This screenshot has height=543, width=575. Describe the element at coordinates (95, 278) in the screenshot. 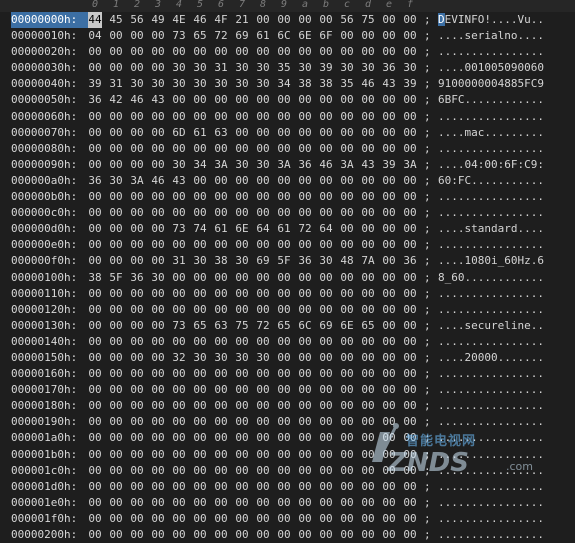

I see `hex-byte: 38` at that location.